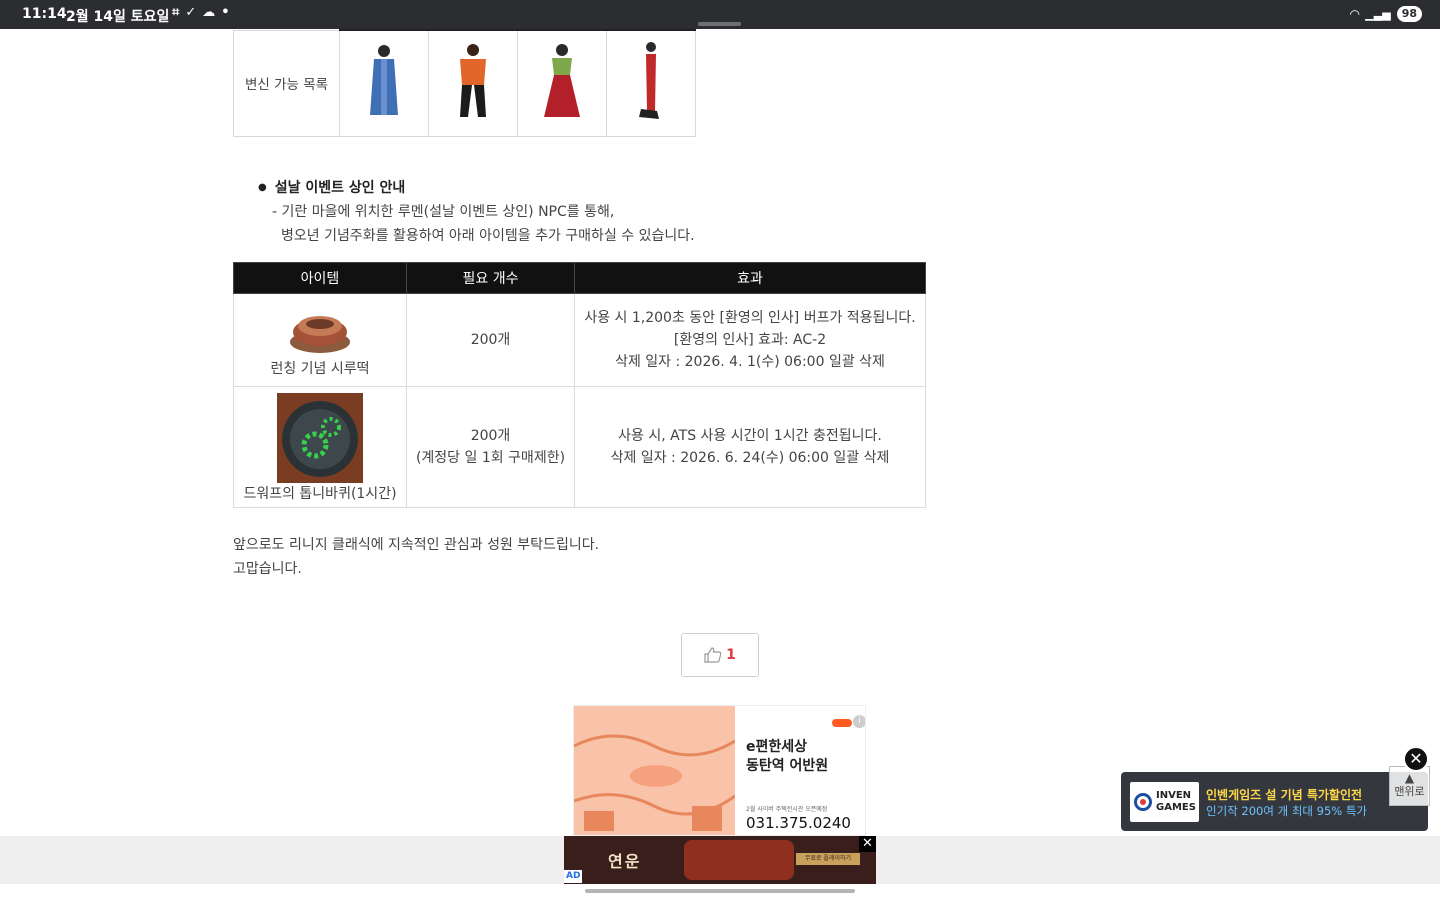  Describe the element at coordinates (191, 12) in the screenshot. I see `check-icon: ✓` at that location.